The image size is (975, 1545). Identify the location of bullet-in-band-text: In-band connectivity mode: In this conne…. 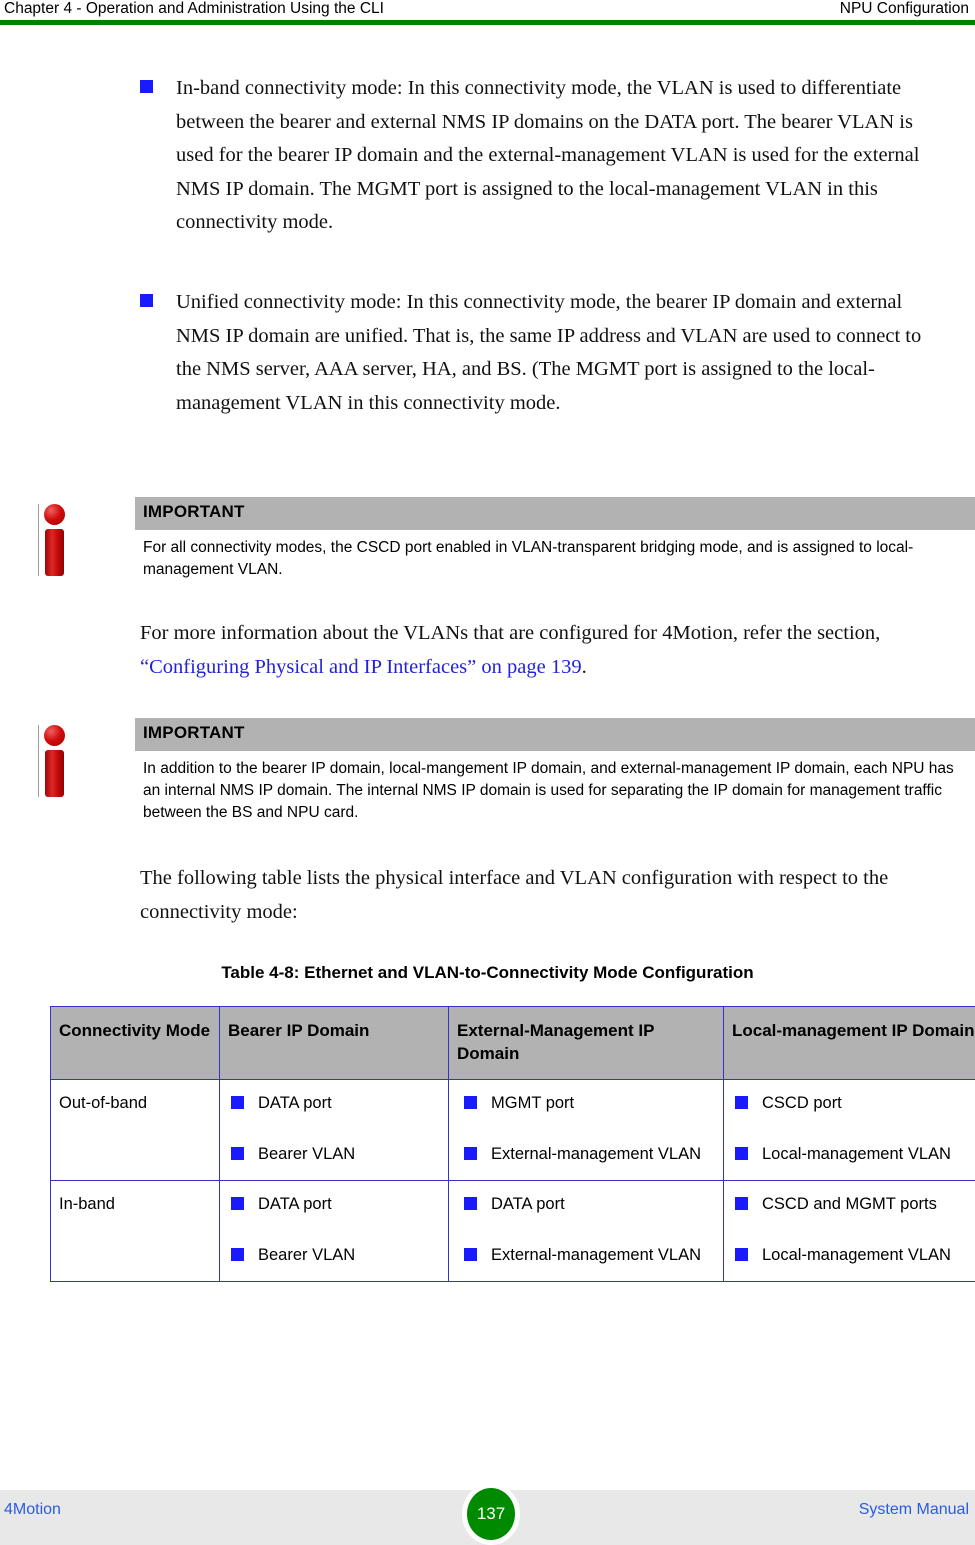
(548, 155).